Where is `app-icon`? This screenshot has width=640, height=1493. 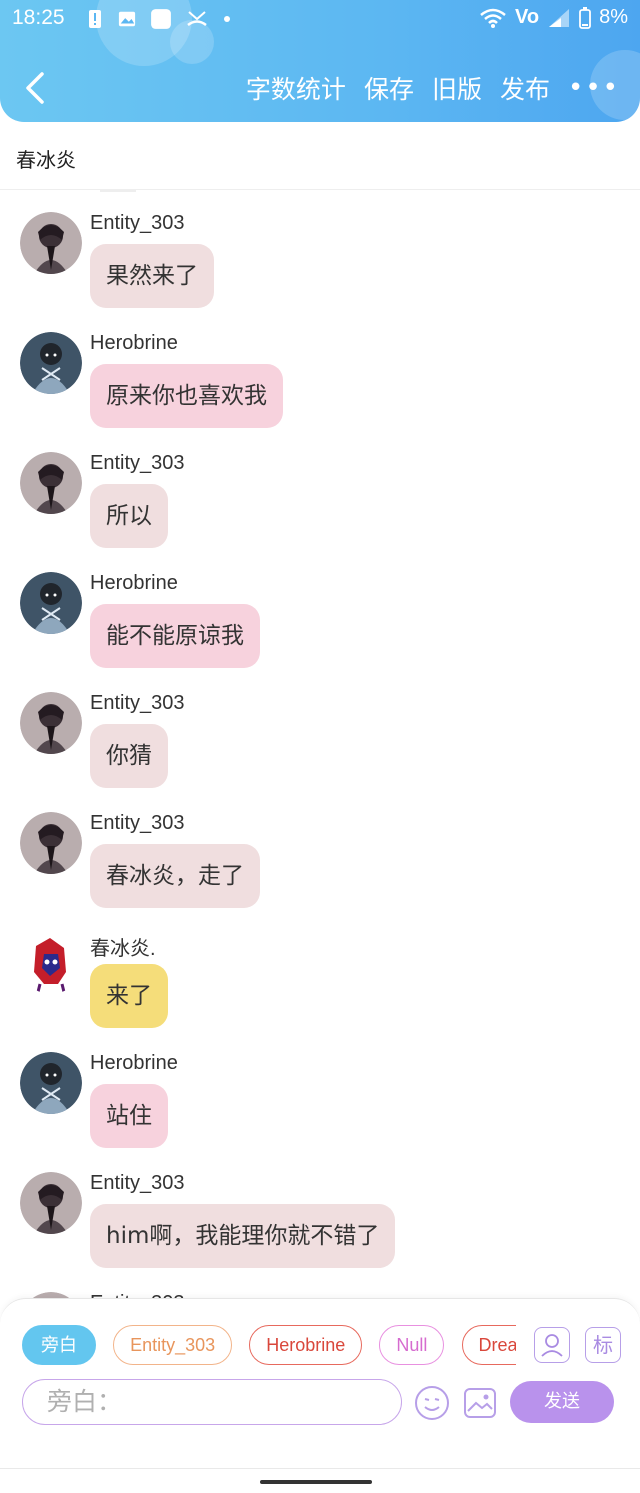 app-icon is located at coordinates (161, 19).